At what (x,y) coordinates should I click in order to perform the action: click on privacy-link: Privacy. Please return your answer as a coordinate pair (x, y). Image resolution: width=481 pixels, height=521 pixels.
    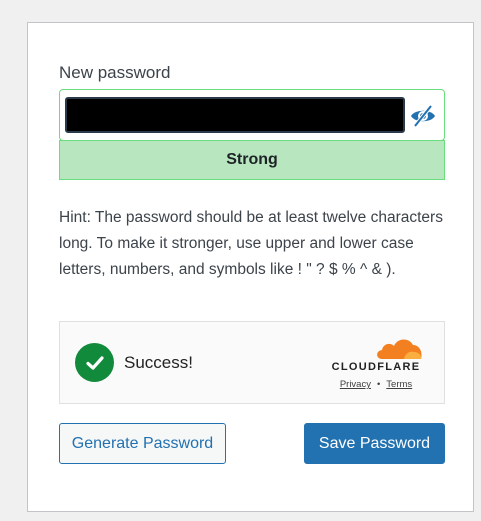
    Looking at the image, I should click on (355, 384).